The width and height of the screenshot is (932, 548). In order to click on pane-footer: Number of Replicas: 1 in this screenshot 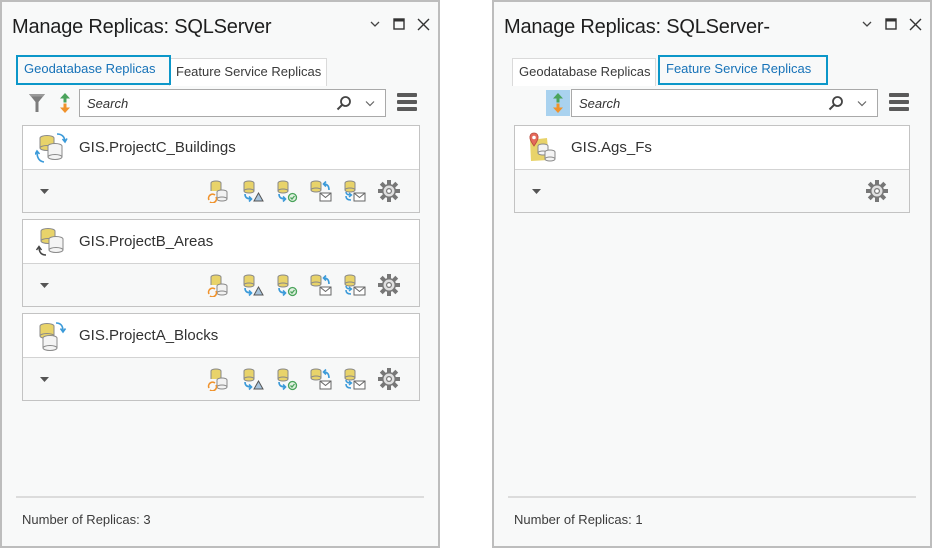, I will do `click(712, 521)`.